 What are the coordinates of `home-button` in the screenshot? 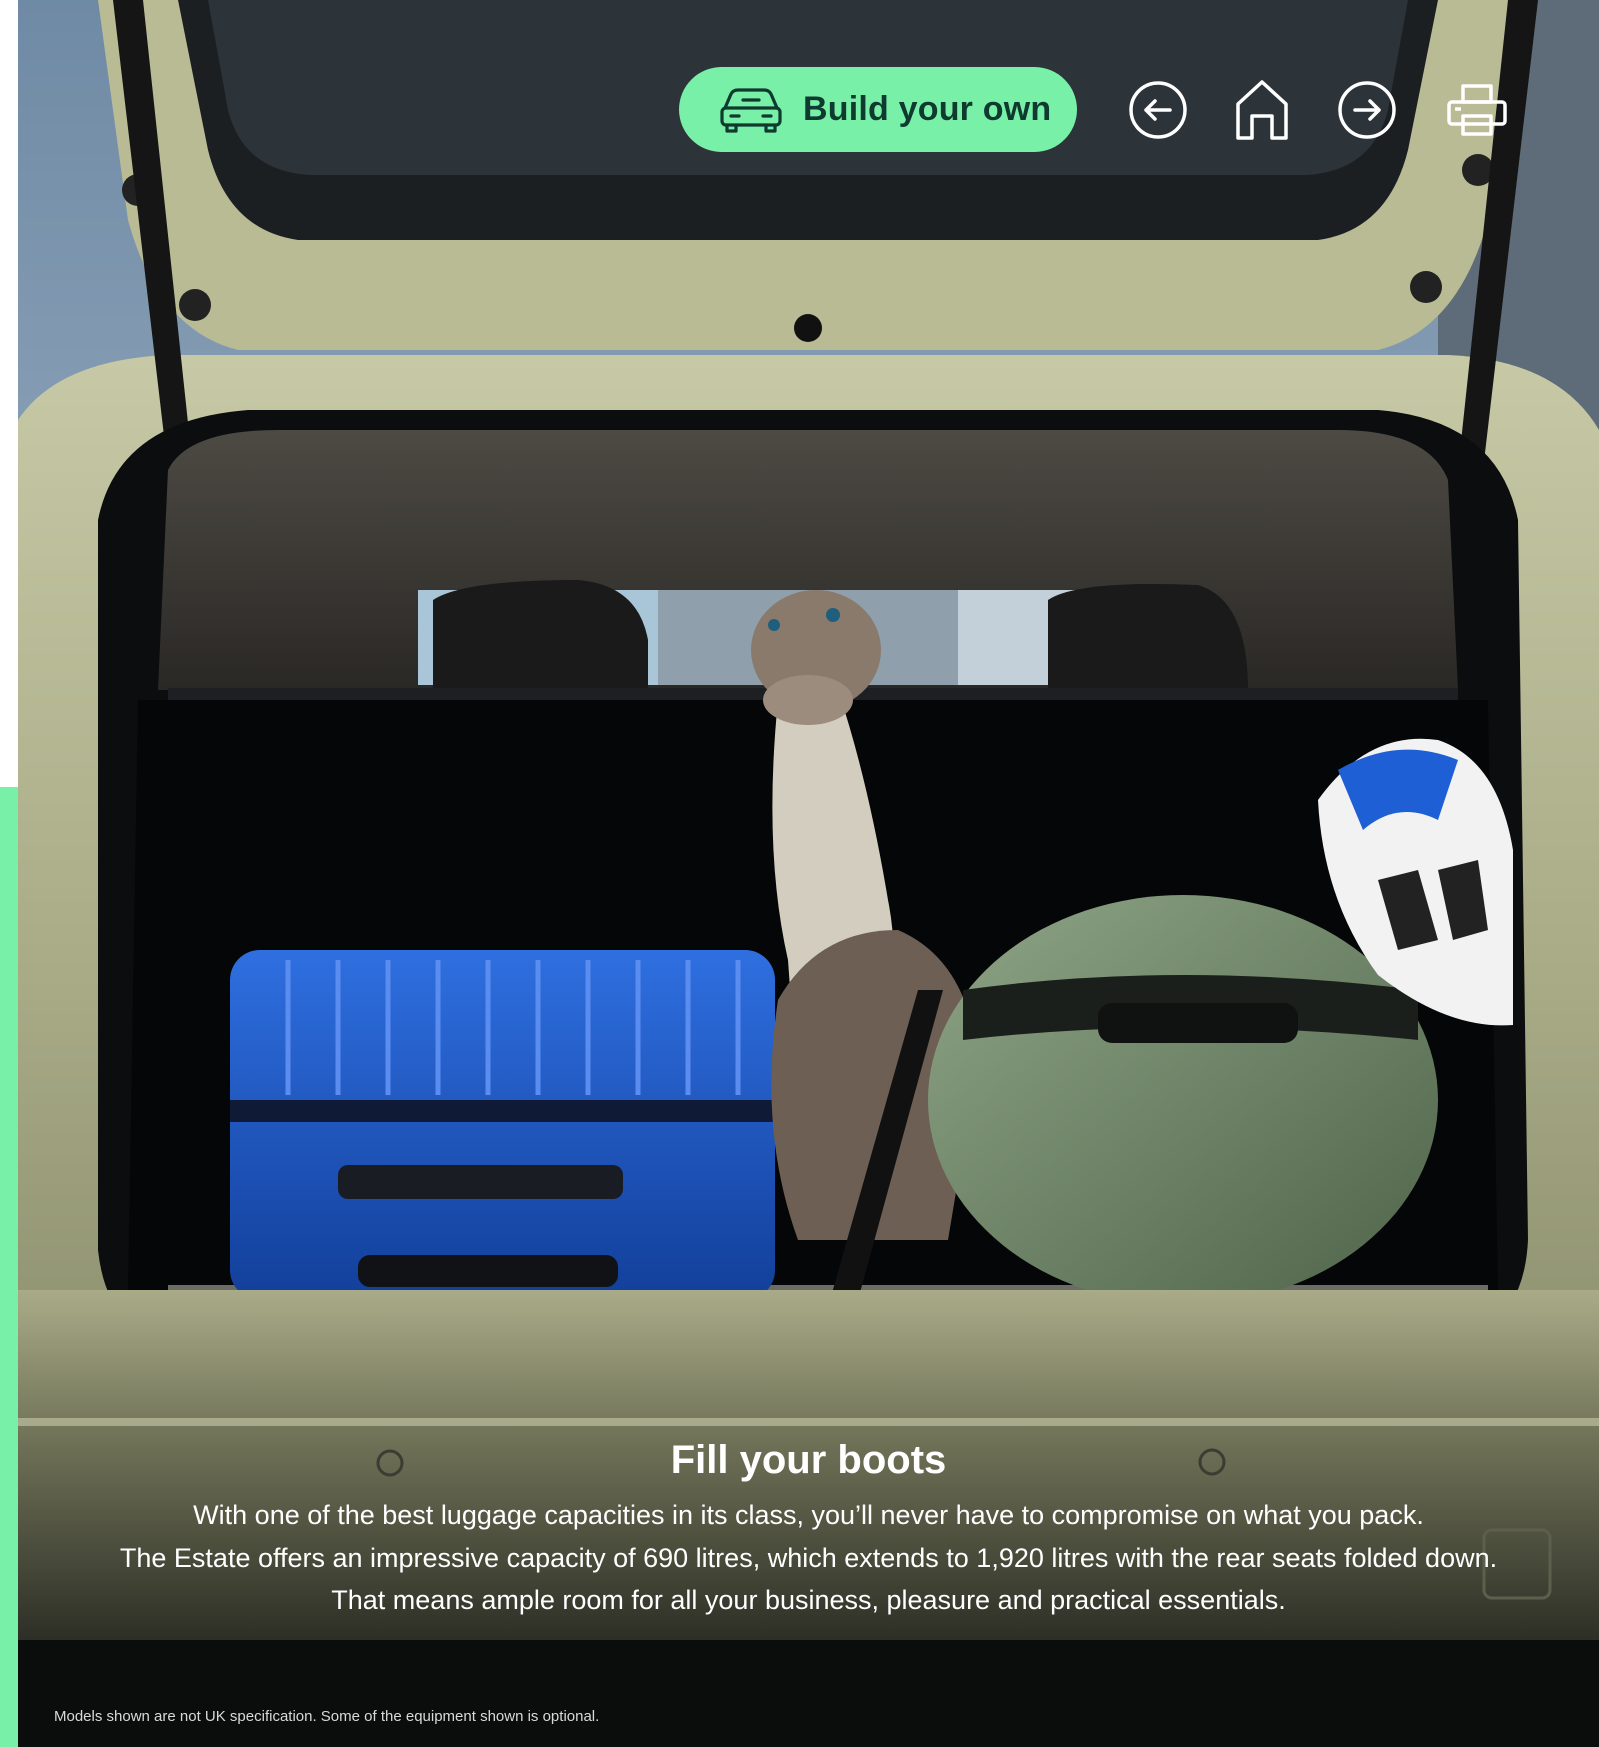 It's located at (1262, 110).